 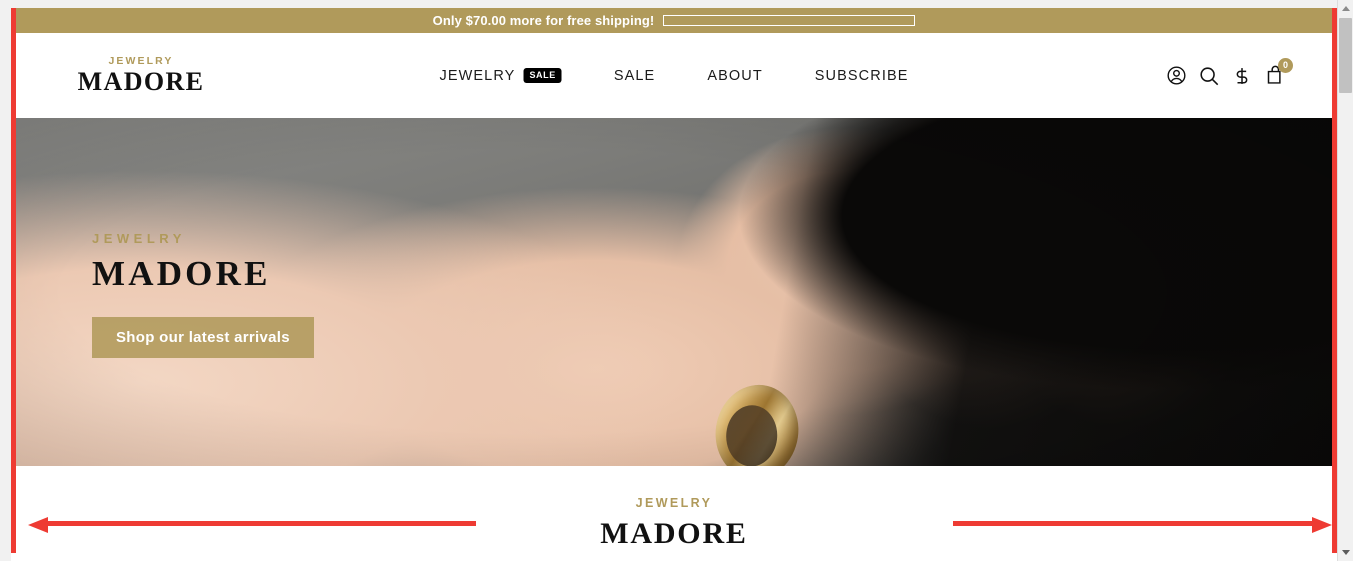 I want to click on scrollbar-thumb, so click(x=1345, y=55).